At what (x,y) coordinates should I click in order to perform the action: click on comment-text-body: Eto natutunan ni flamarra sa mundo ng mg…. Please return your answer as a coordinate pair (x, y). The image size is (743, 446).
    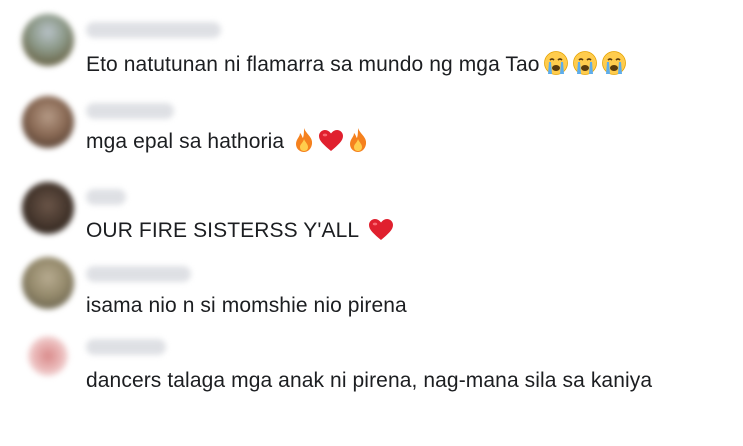
    Looking at the image, I should click on (313, 64).